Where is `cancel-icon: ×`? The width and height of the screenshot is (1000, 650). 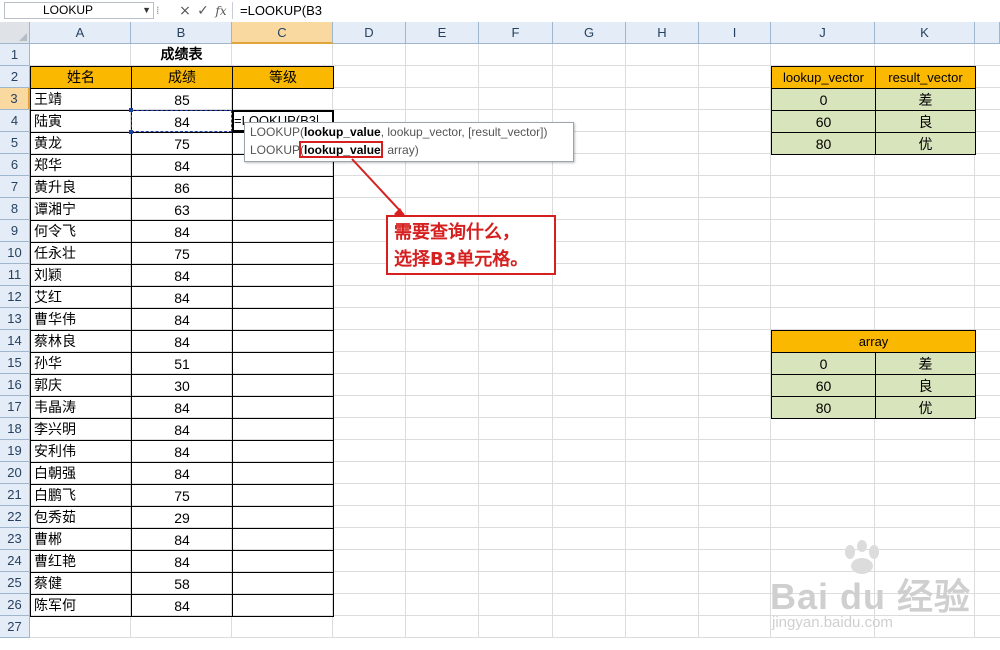
cancel-icon: × is located at coordinates (185, 11).